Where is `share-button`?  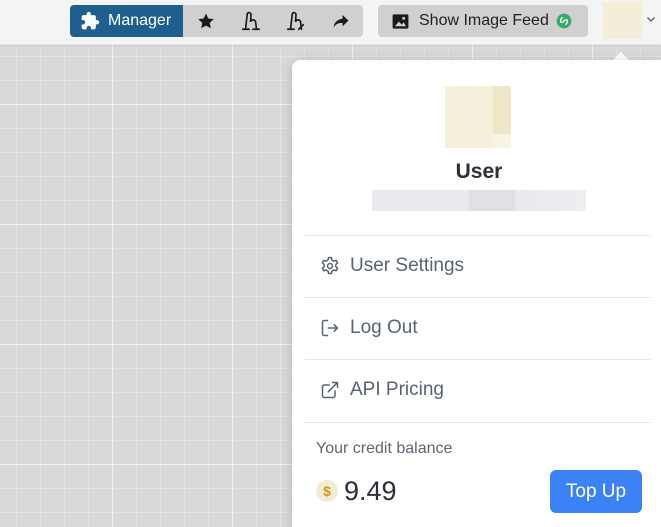 share-button is located at coordinates (341, 21).